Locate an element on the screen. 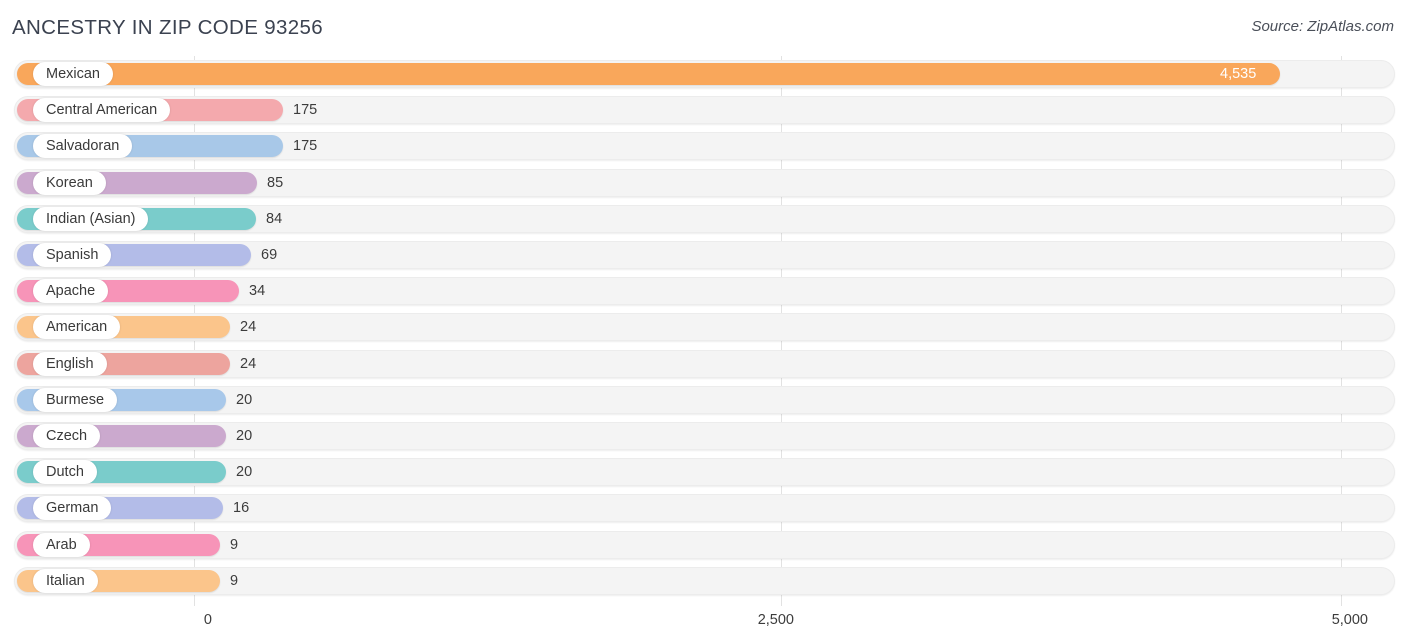 The width and height of the screenshot is (1406, 644). bar-category-label: Spanish is located at coordinates (72, 255).